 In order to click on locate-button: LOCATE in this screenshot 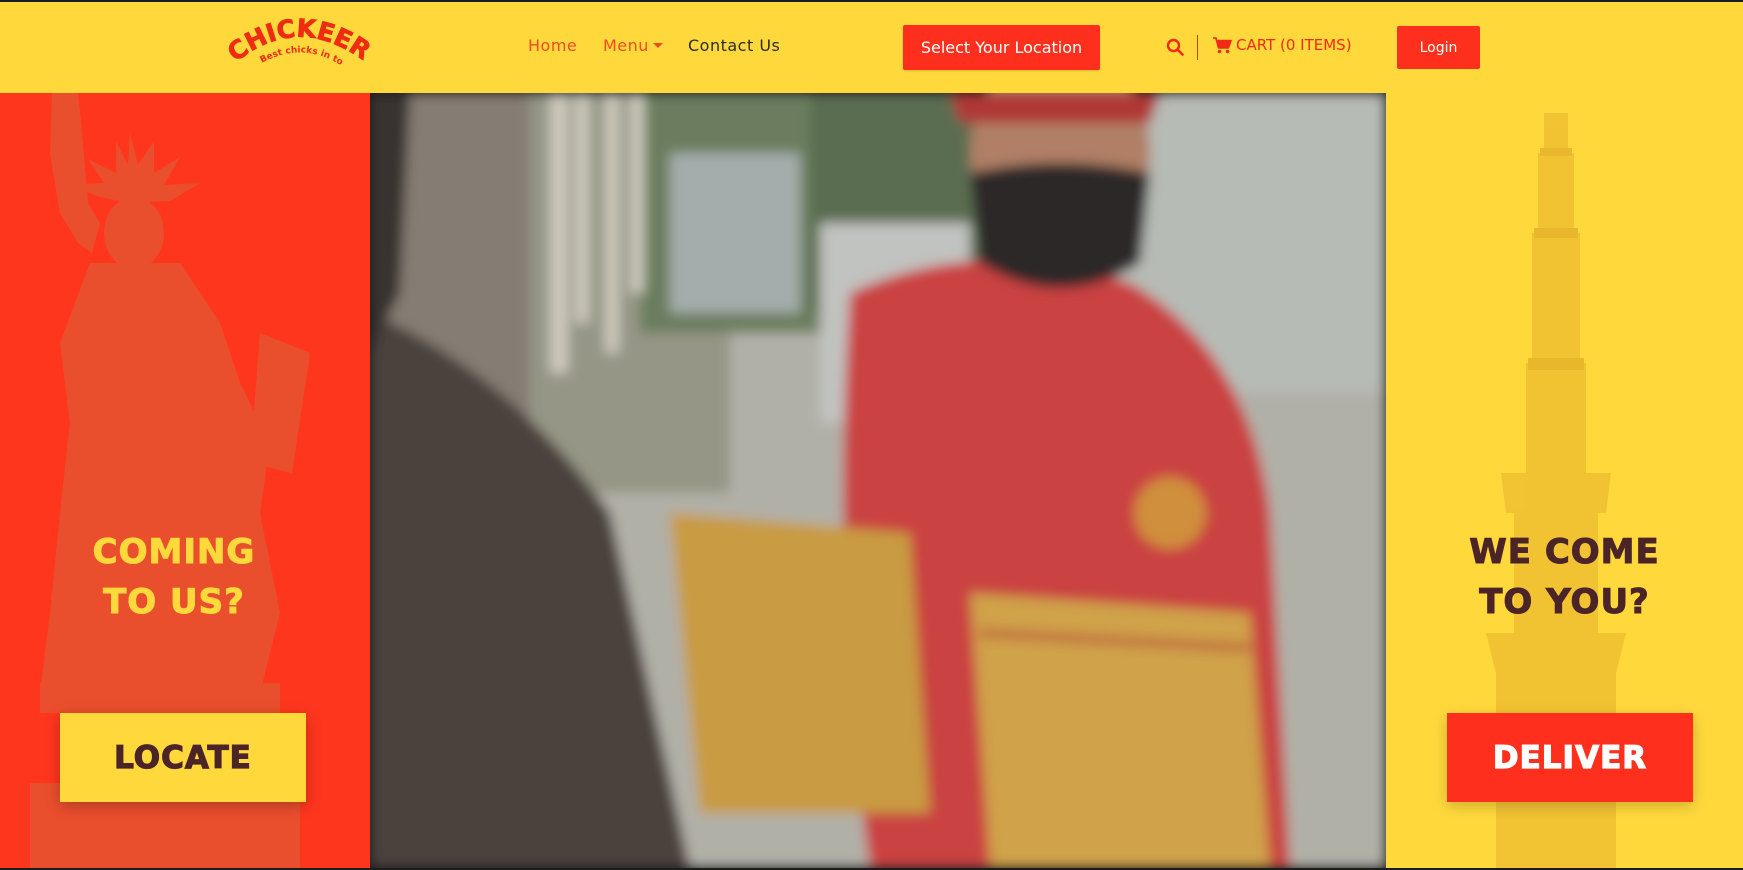, I will do `click(183, 757)`.